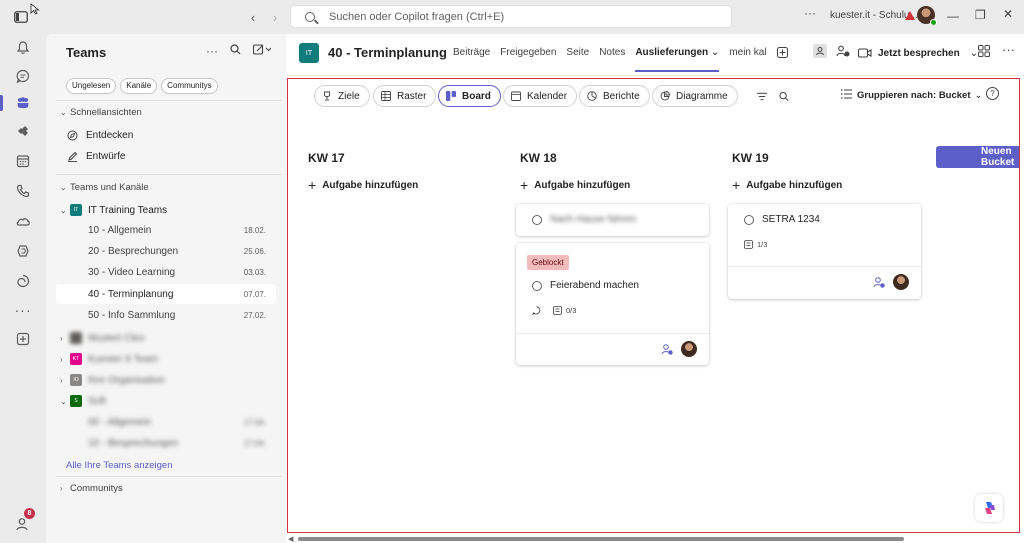 The image size is (1024, 543). Describe the element at coordinates (820, 52) in the screenshot. I see `channel-info-icon` at that location.